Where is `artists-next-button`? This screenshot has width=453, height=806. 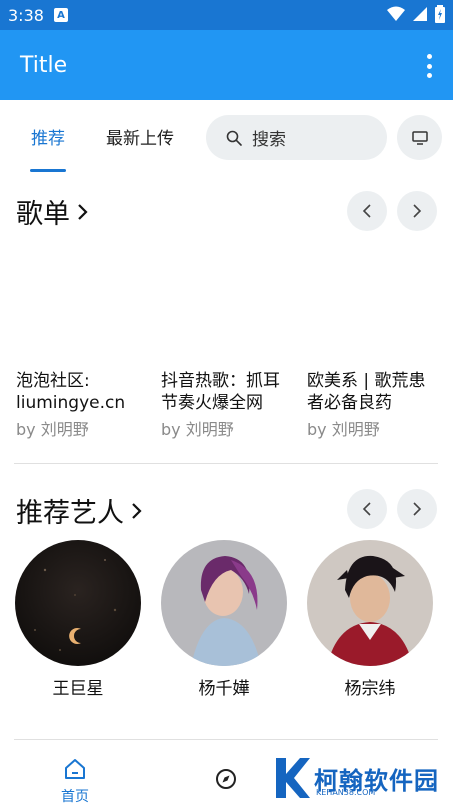 artists-next-button is located at coordinates (417, 509).